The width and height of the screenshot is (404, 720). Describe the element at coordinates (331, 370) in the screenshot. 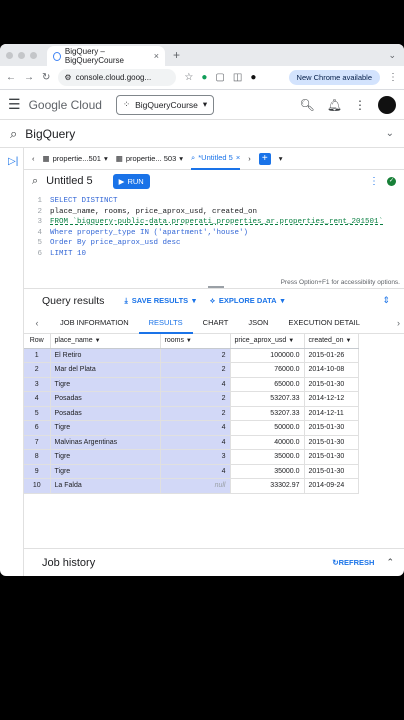

I see `cell-created-on: 2014-10-08` at that location.